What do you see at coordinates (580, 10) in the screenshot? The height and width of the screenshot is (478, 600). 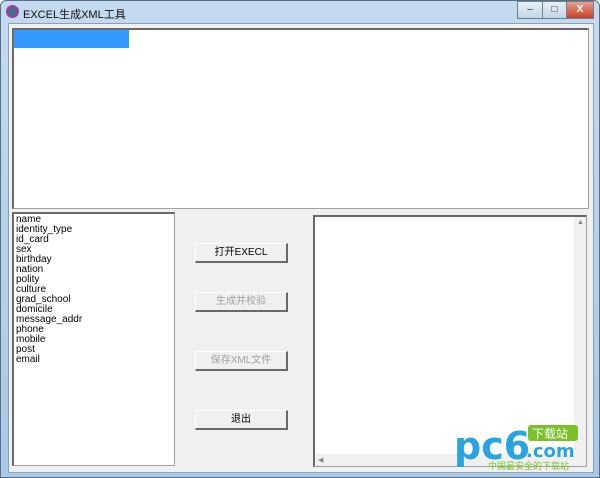 I see `close-button: X` at bounding box center [580, 10].